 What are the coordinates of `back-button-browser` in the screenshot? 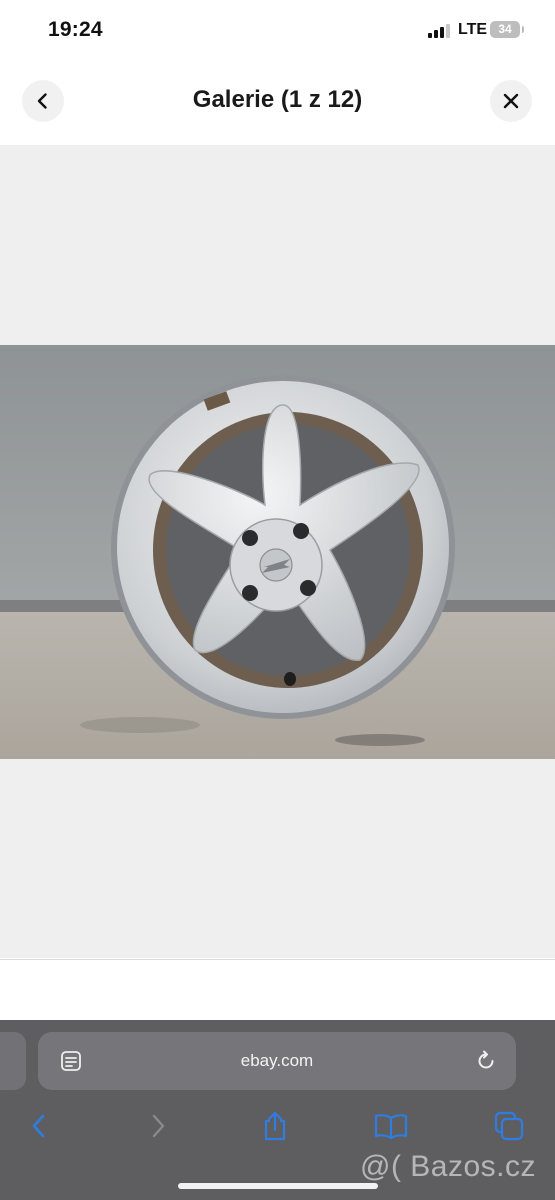 It's located at (39, 1126).